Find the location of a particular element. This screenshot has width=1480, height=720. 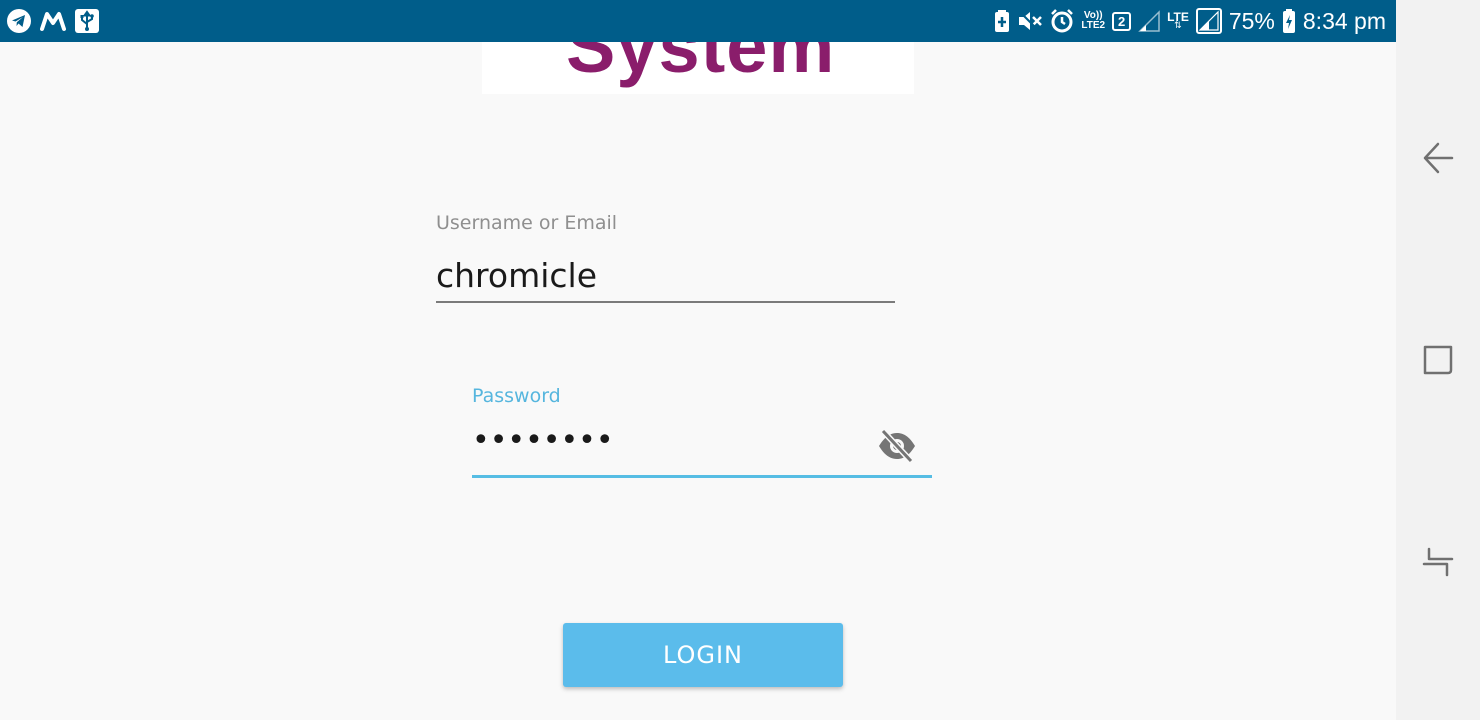

signal-sim2-icon is located at coordinates (1208, 21).